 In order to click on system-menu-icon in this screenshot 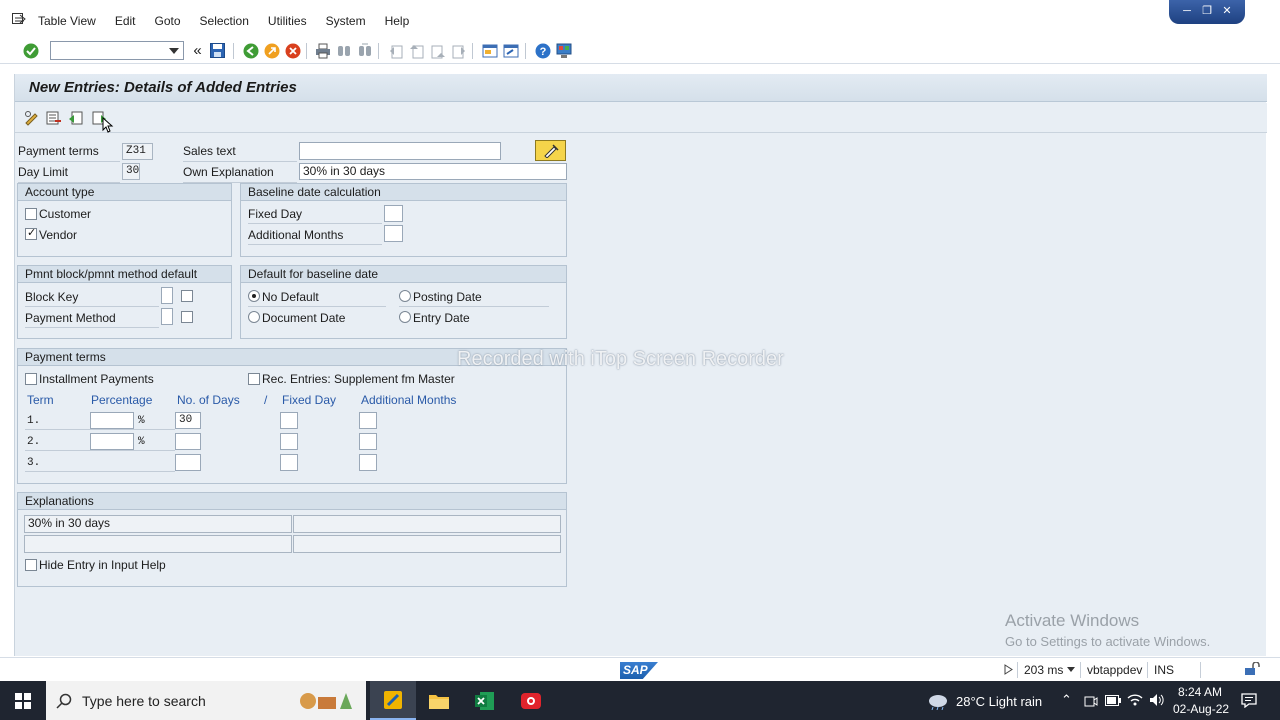, I will do `click(19, 19)`.